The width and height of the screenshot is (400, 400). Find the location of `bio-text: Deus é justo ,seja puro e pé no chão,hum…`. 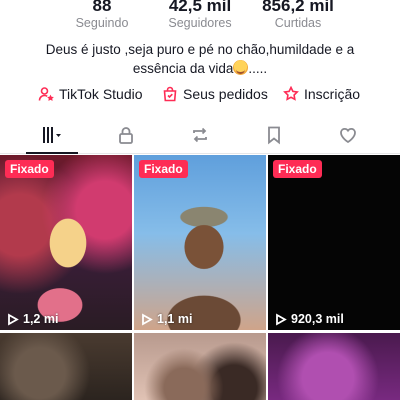

bio-text: Deus é justo ,seja puro e pé no chão,hum… is located at coordinates (200, 59).